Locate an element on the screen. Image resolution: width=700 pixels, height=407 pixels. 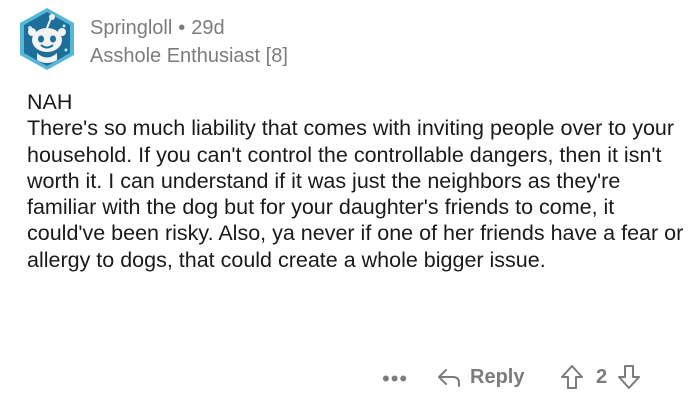
reply-label: Reply is located at coordinates (497, 377).